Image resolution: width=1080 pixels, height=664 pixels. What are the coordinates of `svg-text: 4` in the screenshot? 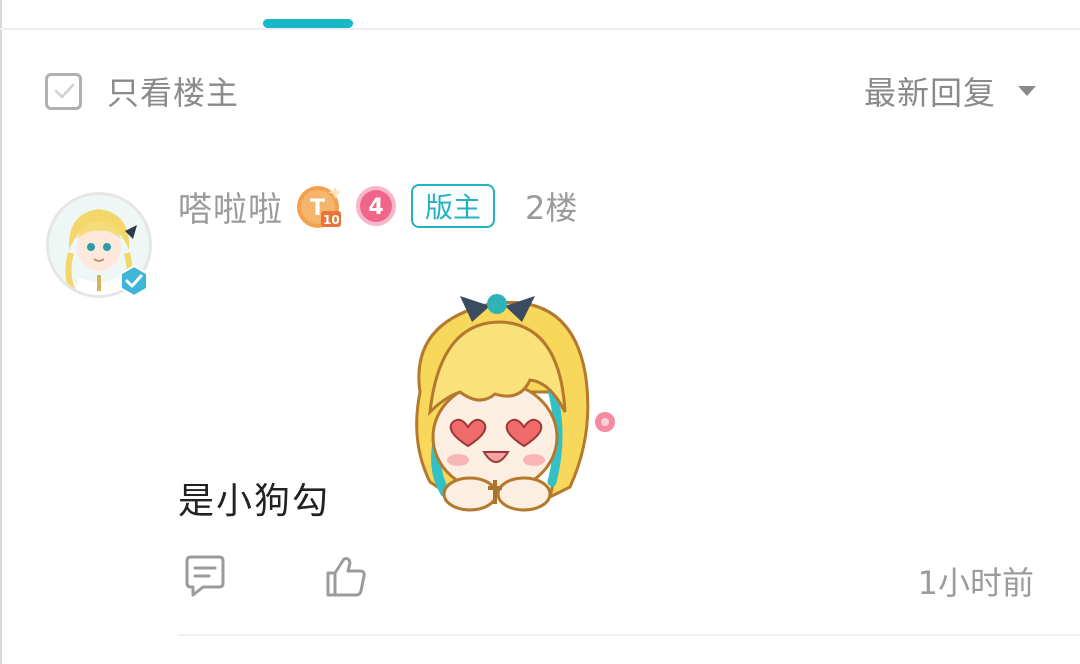 It's located at (375, 207).